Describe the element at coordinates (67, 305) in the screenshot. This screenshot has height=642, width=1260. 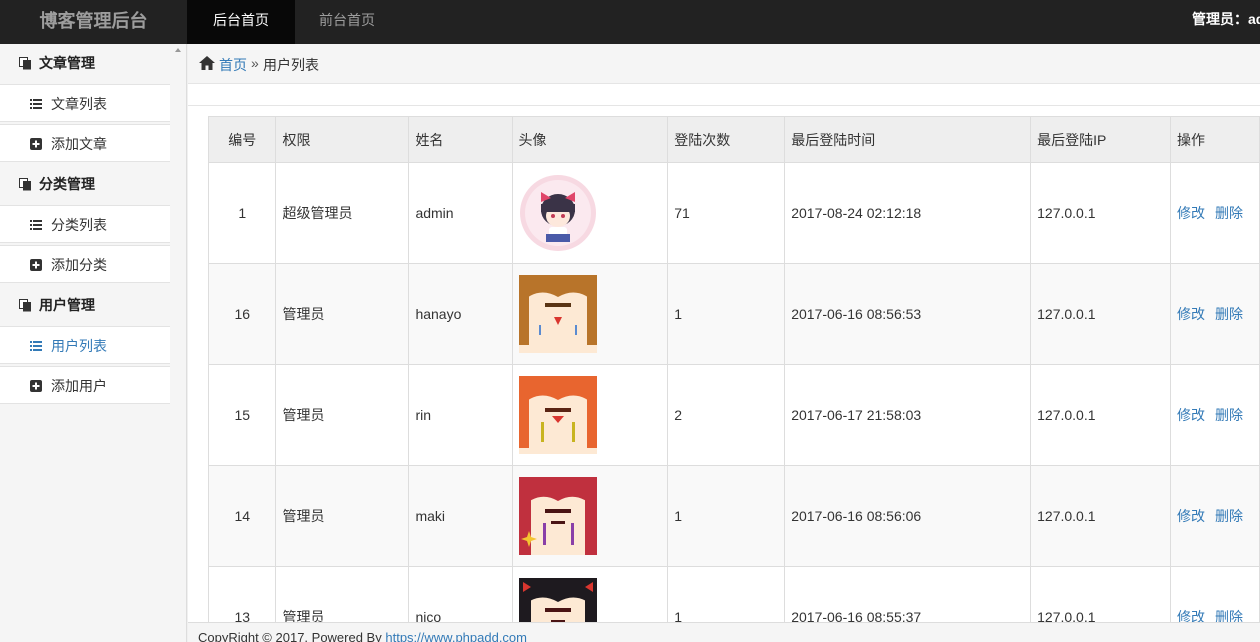
I see `sidebar-section-title: 用户管理` at that location.